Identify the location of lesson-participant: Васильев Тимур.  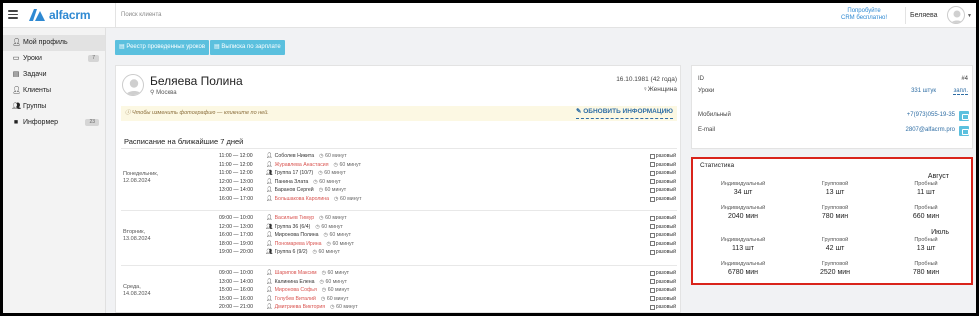
(295, 218).